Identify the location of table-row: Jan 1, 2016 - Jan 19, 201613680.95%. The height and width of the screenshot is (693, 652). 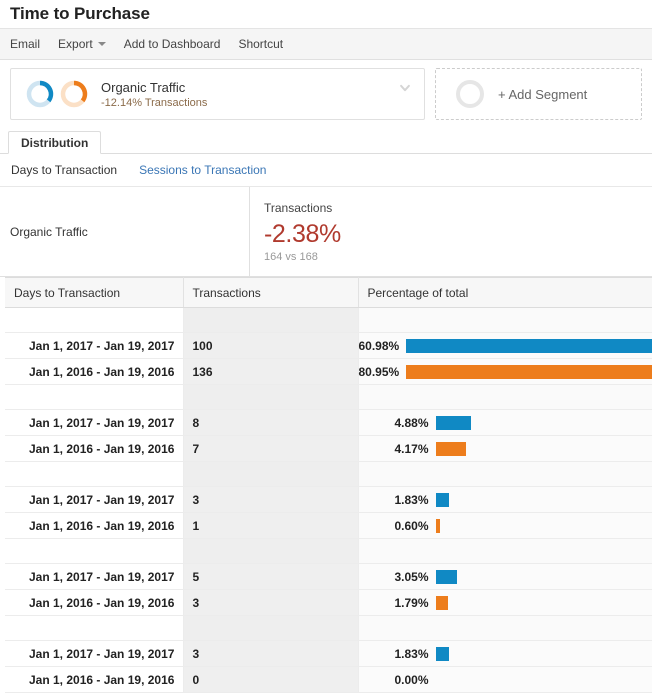
(328, 372).